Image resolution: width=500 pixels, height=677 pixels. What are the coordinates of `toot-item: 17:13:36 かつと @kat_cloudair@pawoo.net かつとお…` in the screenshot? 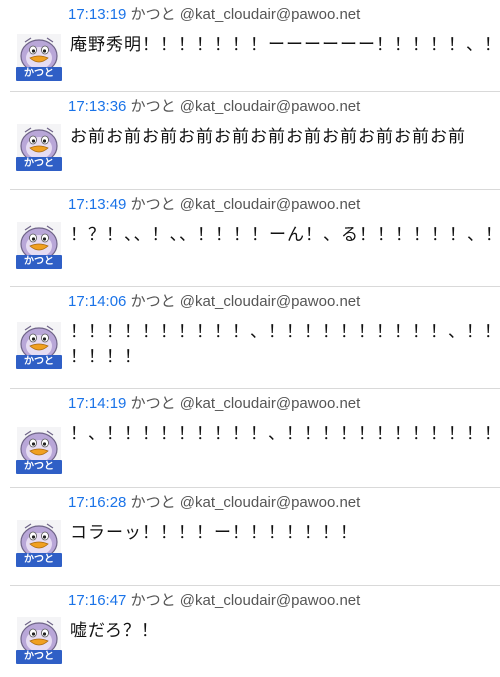 It's located at (250, 141).